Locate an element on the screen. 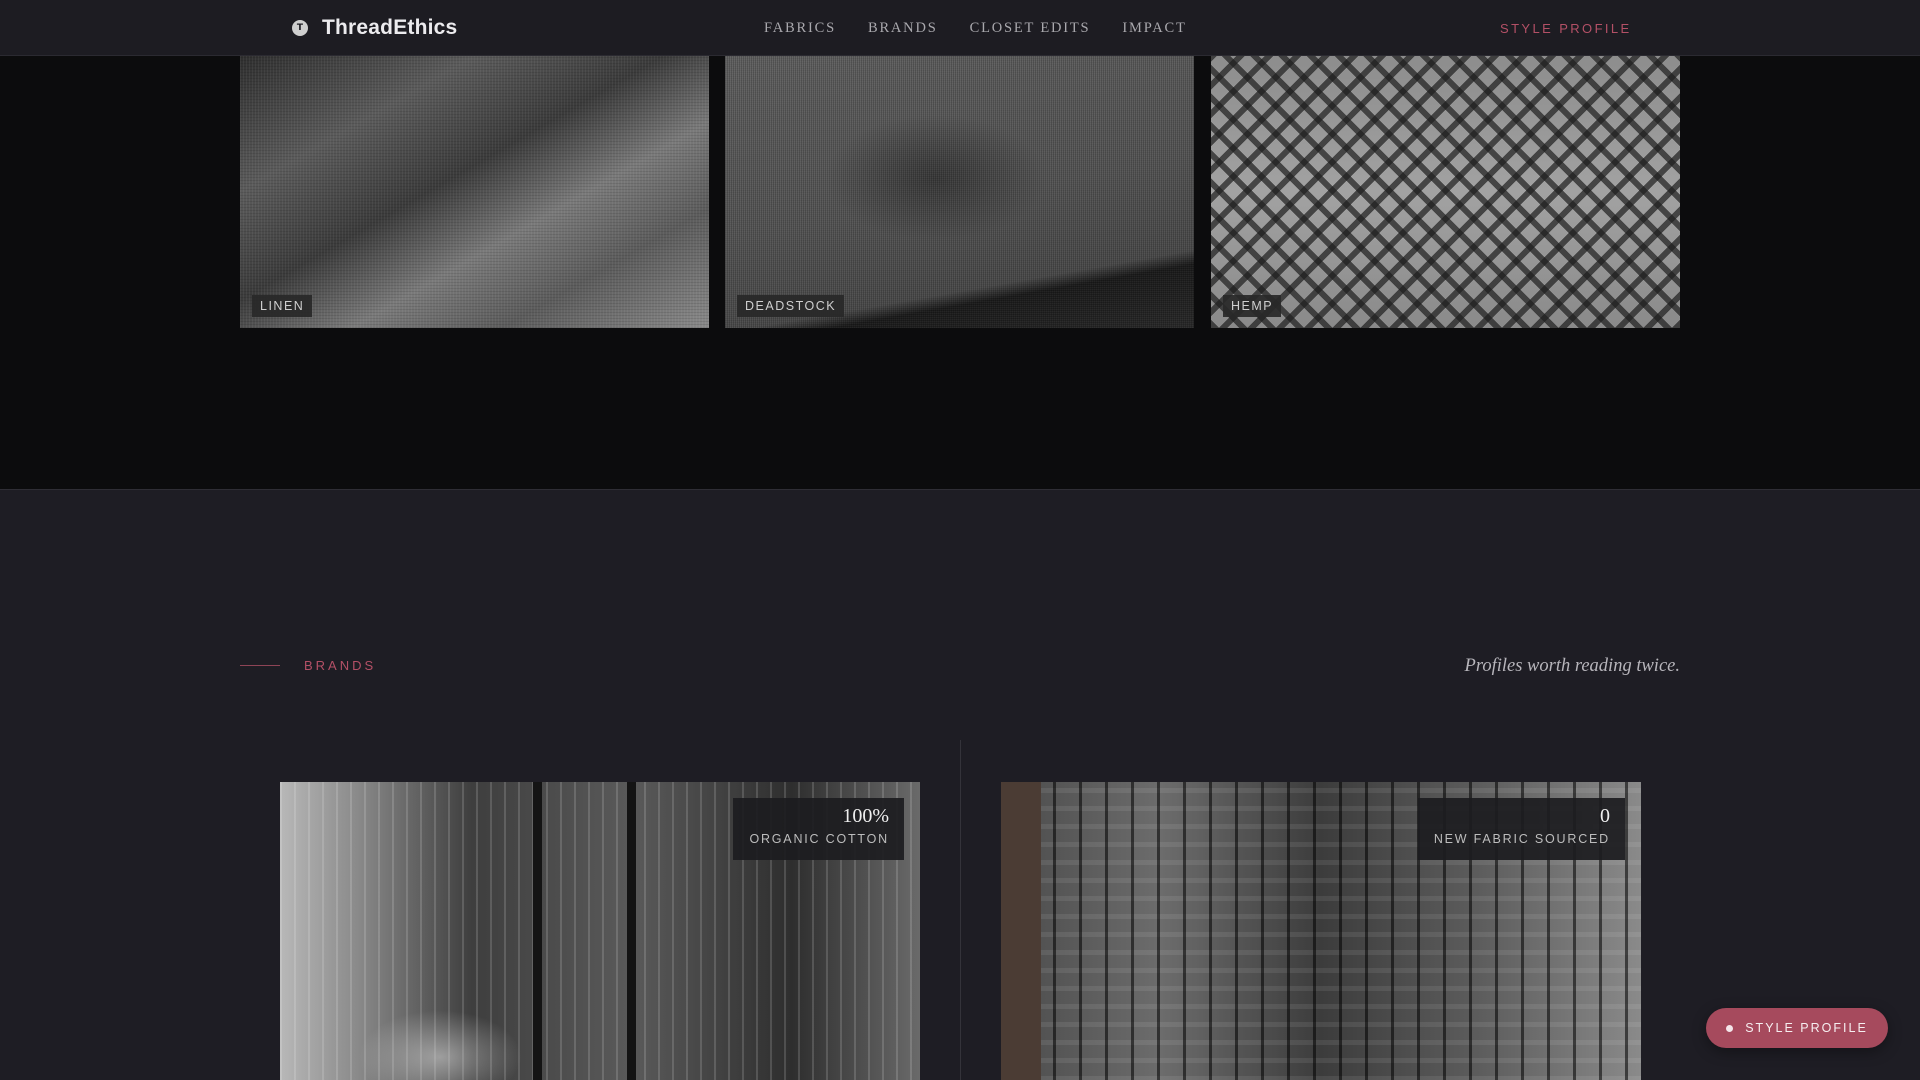  section-rule is located at coordinates (260, 665).